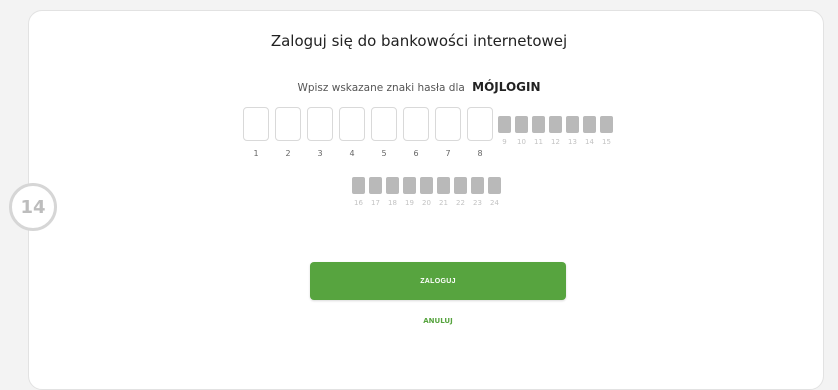  I want to click on disabled-char-cell: 11, so click(538, 131).